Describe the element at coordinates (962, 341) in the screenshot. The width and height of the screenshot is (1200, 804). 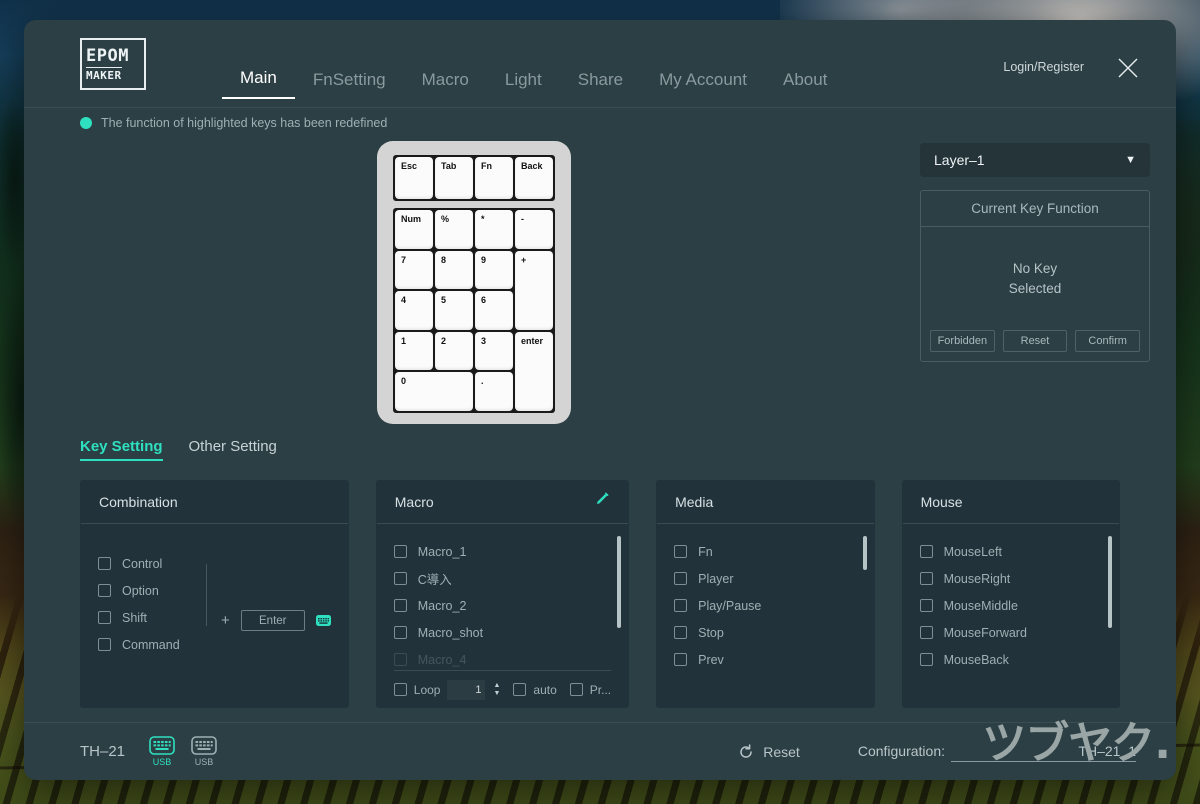
I see `forbidden-button: Forbidden` at that location.